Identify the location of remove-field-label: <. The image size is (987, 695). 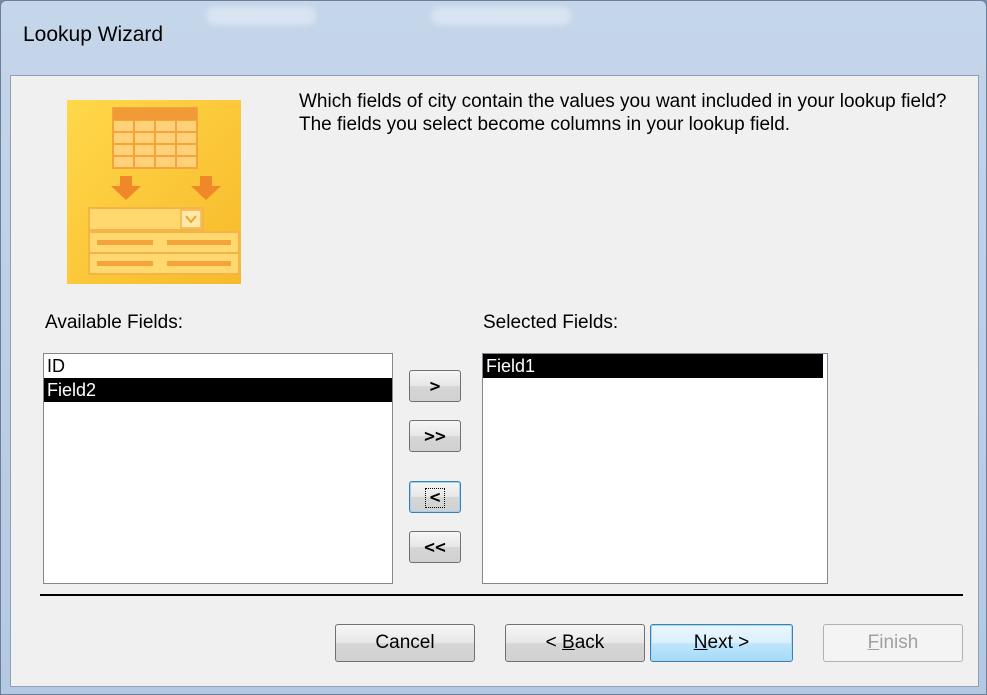
(435, 497).